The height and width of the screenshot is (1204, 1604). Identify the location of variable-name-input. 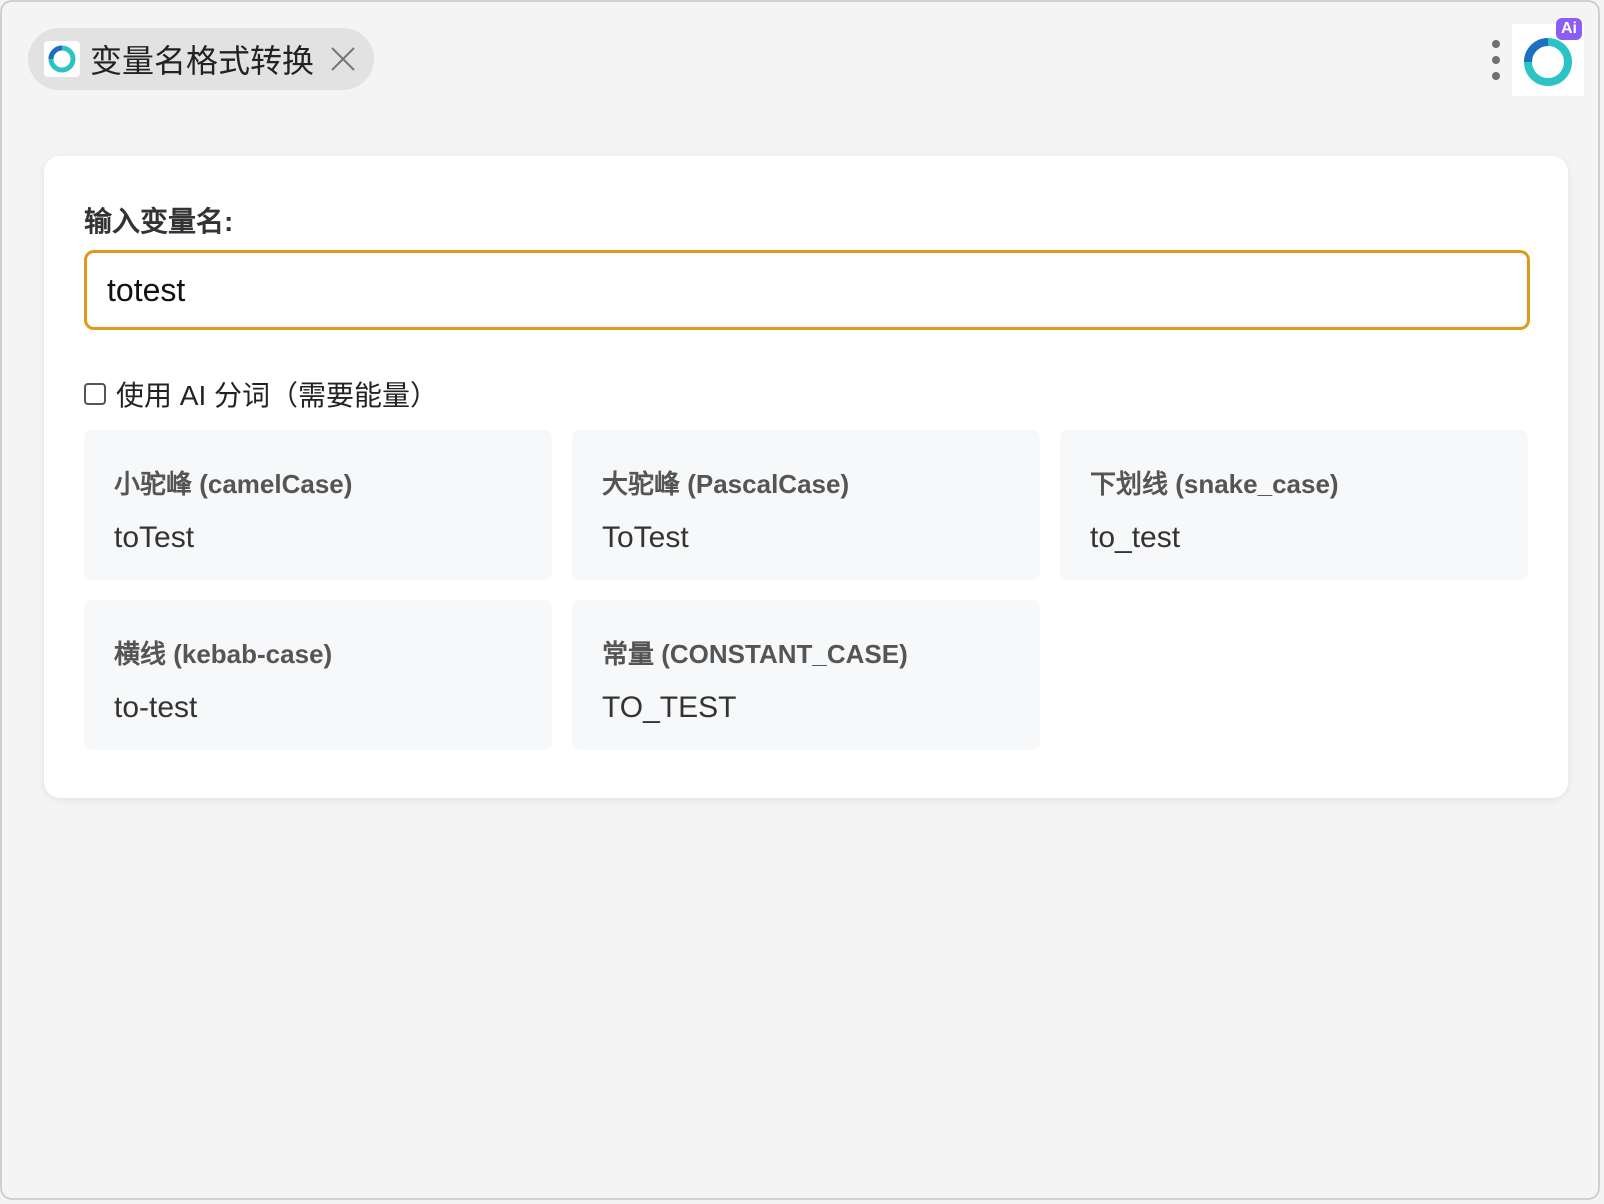
(807, 290).